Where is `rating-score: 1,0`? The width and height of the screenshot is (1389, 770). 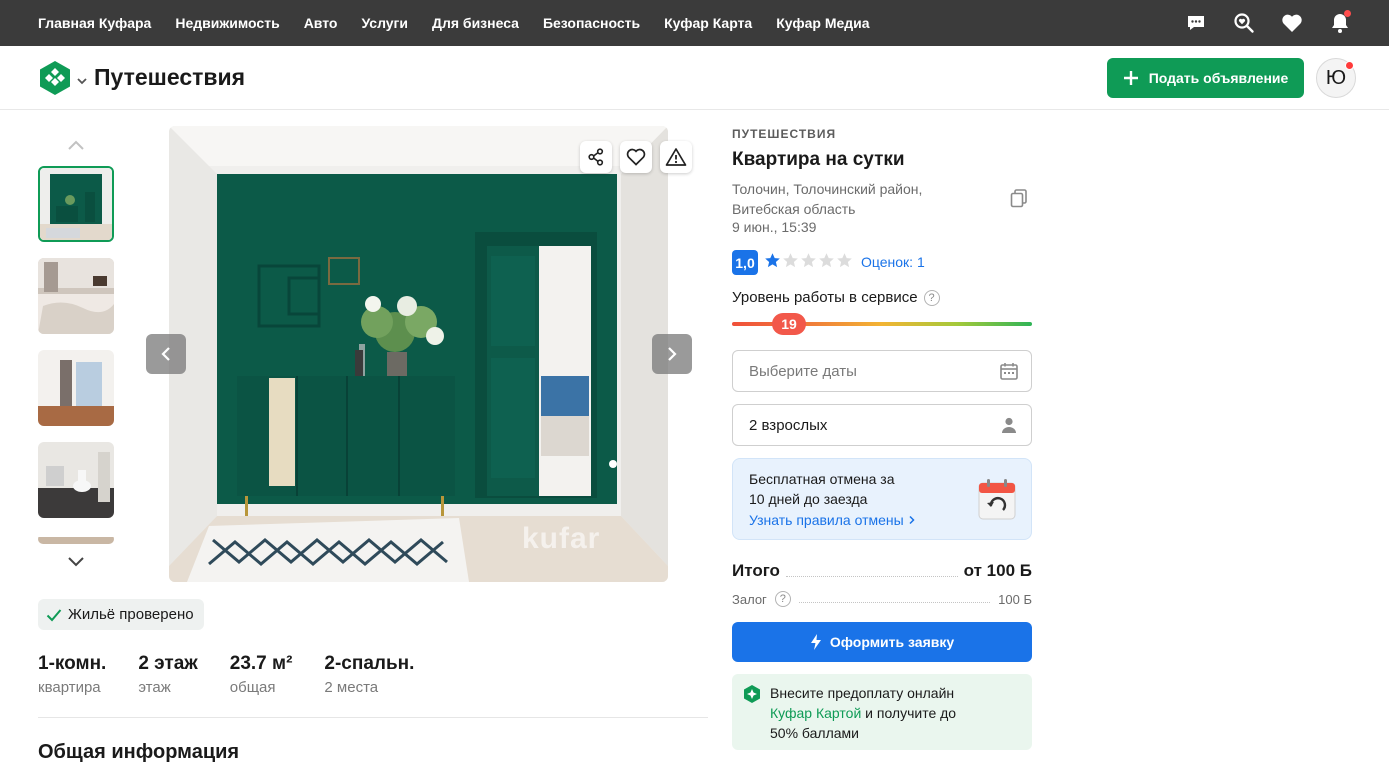 rating-score: 1,0 is located at coordinates (745, 262).